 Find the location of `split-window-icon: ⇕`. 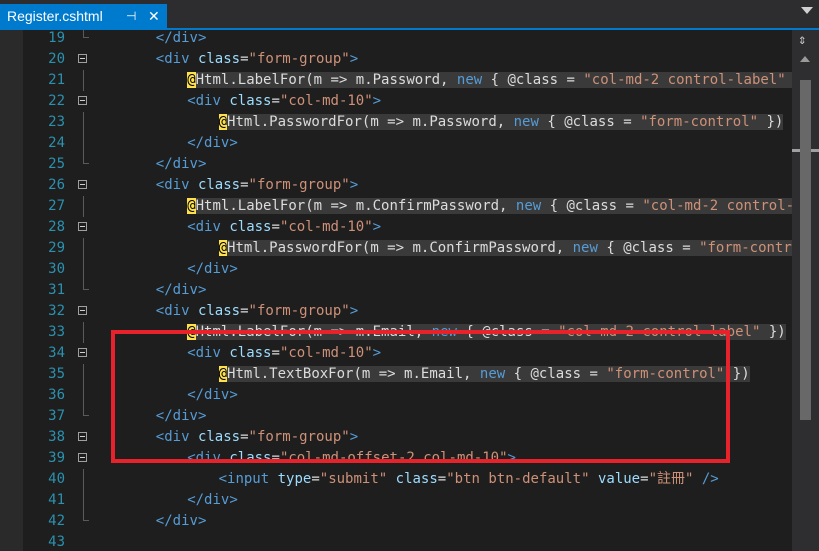

split-window-icon: ⇕ is located at coordinates (802, 40).